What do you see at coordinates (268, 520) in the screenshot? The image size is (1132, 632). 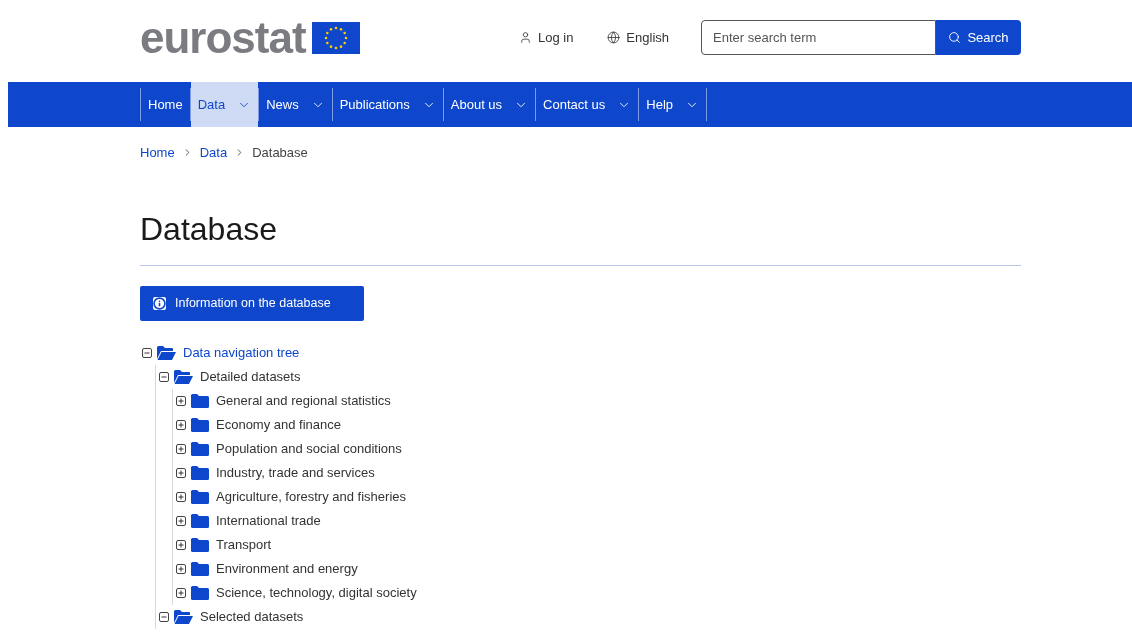 I see `tree-item: International trade` at bounding box center [268, 520].